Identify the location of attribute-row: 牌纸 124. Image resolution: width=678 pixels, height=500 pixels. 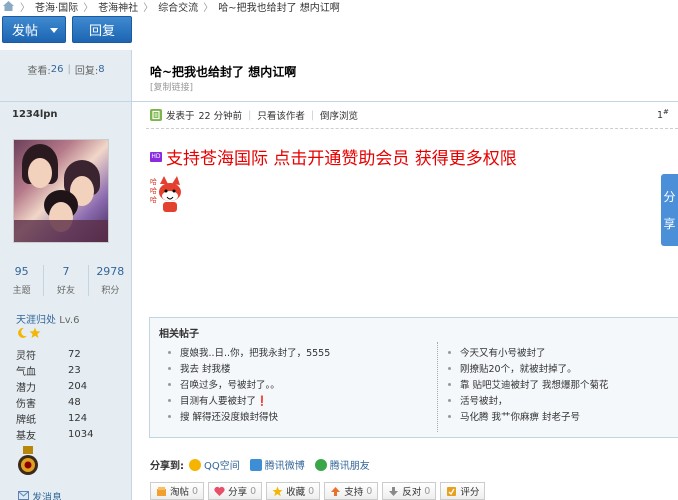
(54, 418).